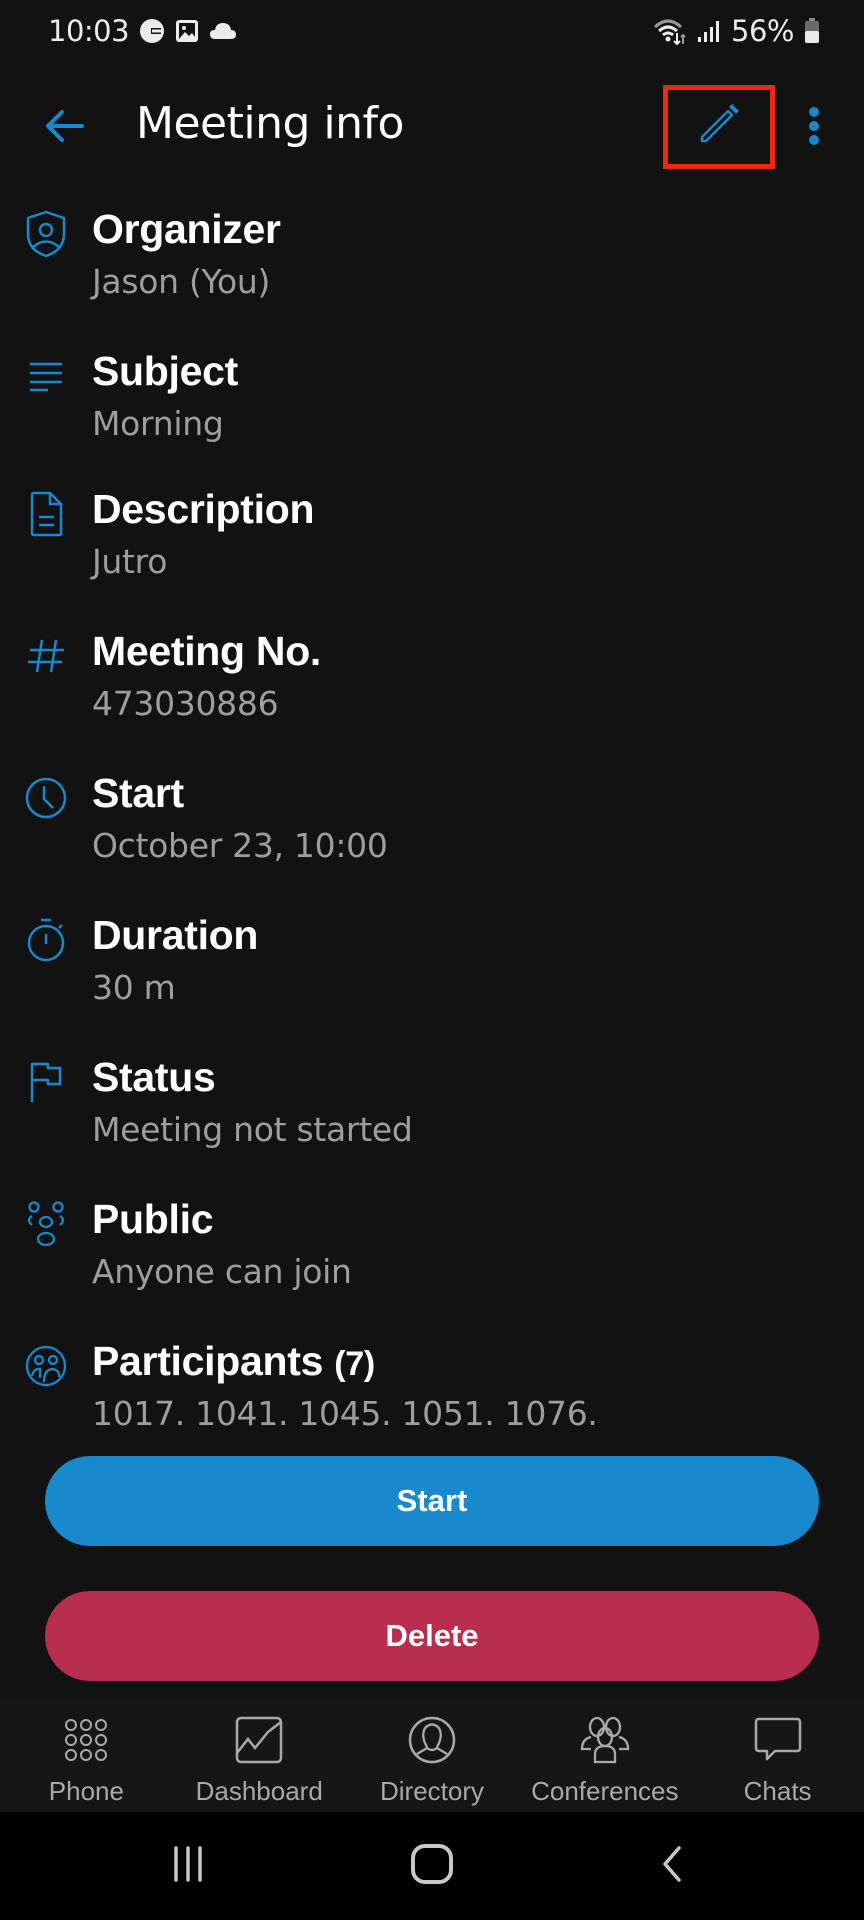  I want to click on nav-item-chats: Chats, so click(777, 1756).